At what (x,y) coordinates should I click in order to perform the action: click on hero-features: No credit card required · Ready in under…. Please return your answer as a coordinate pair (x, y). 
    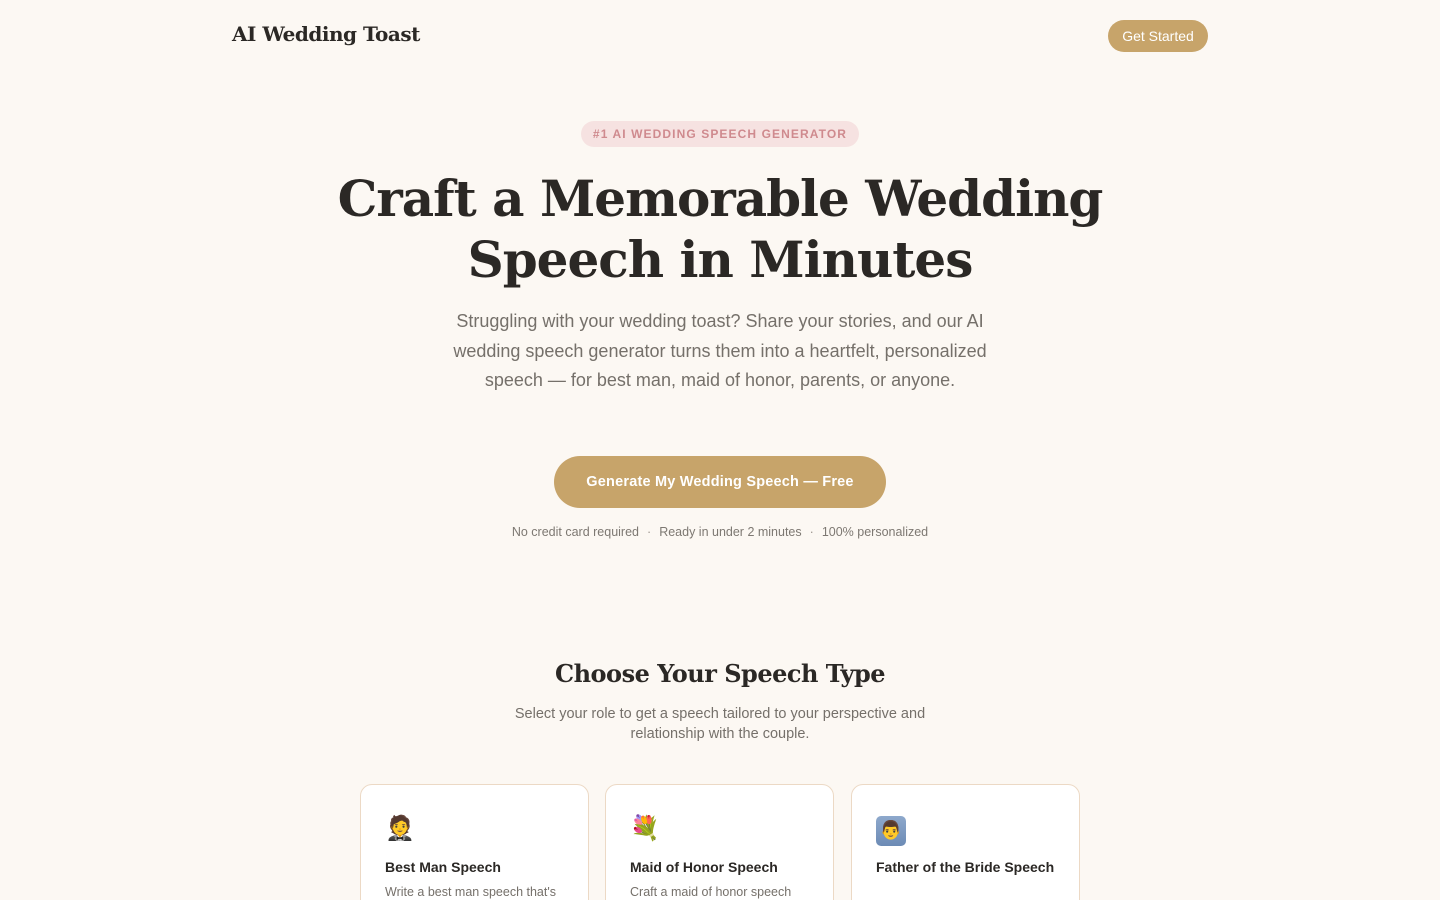
    Looking at the image, I should click on (720, 532).